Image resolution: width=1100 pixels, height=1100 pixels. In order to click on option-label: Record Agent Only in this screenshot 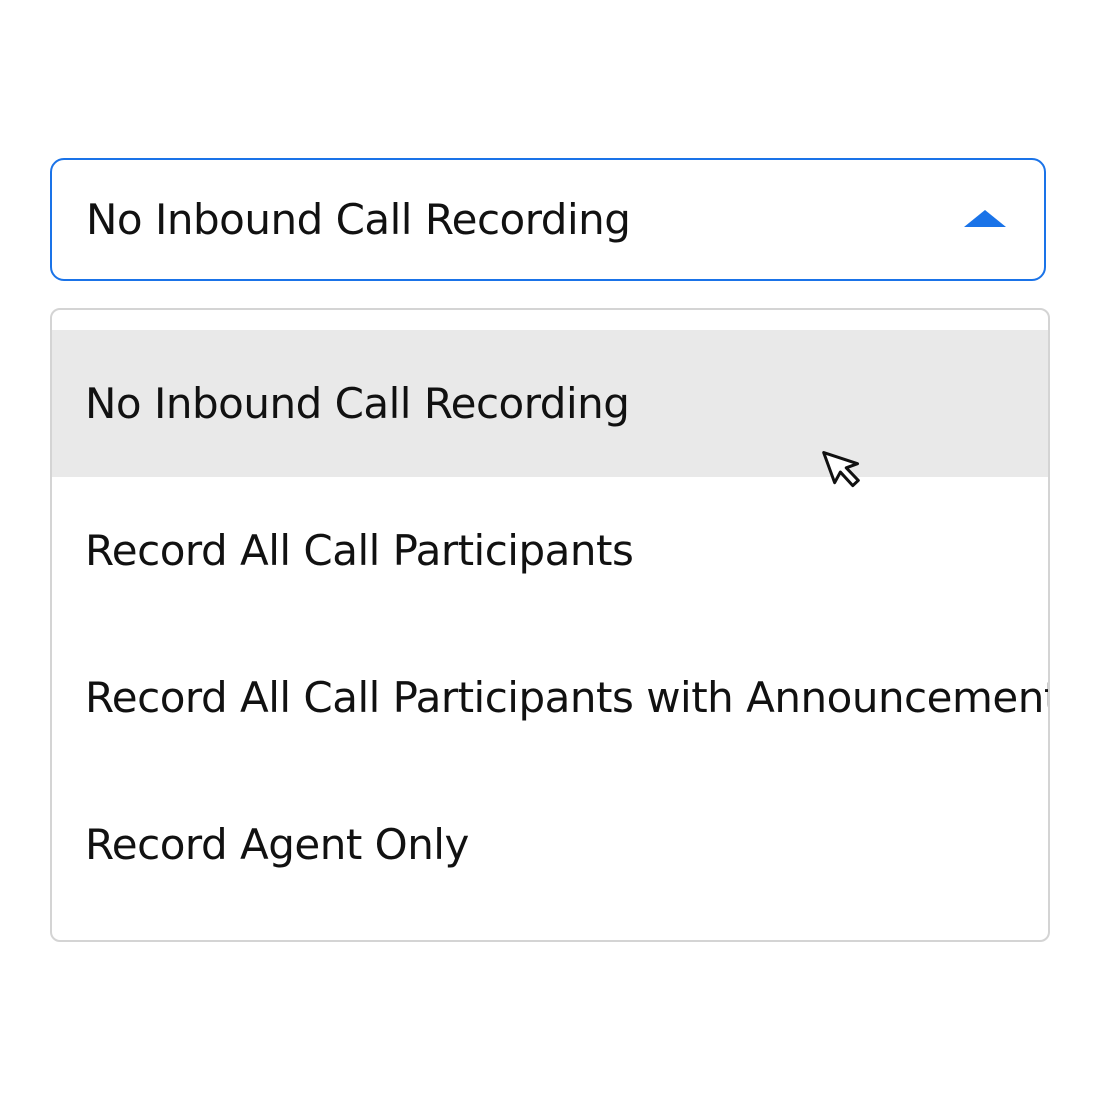, I will do `click(277, 844)`.